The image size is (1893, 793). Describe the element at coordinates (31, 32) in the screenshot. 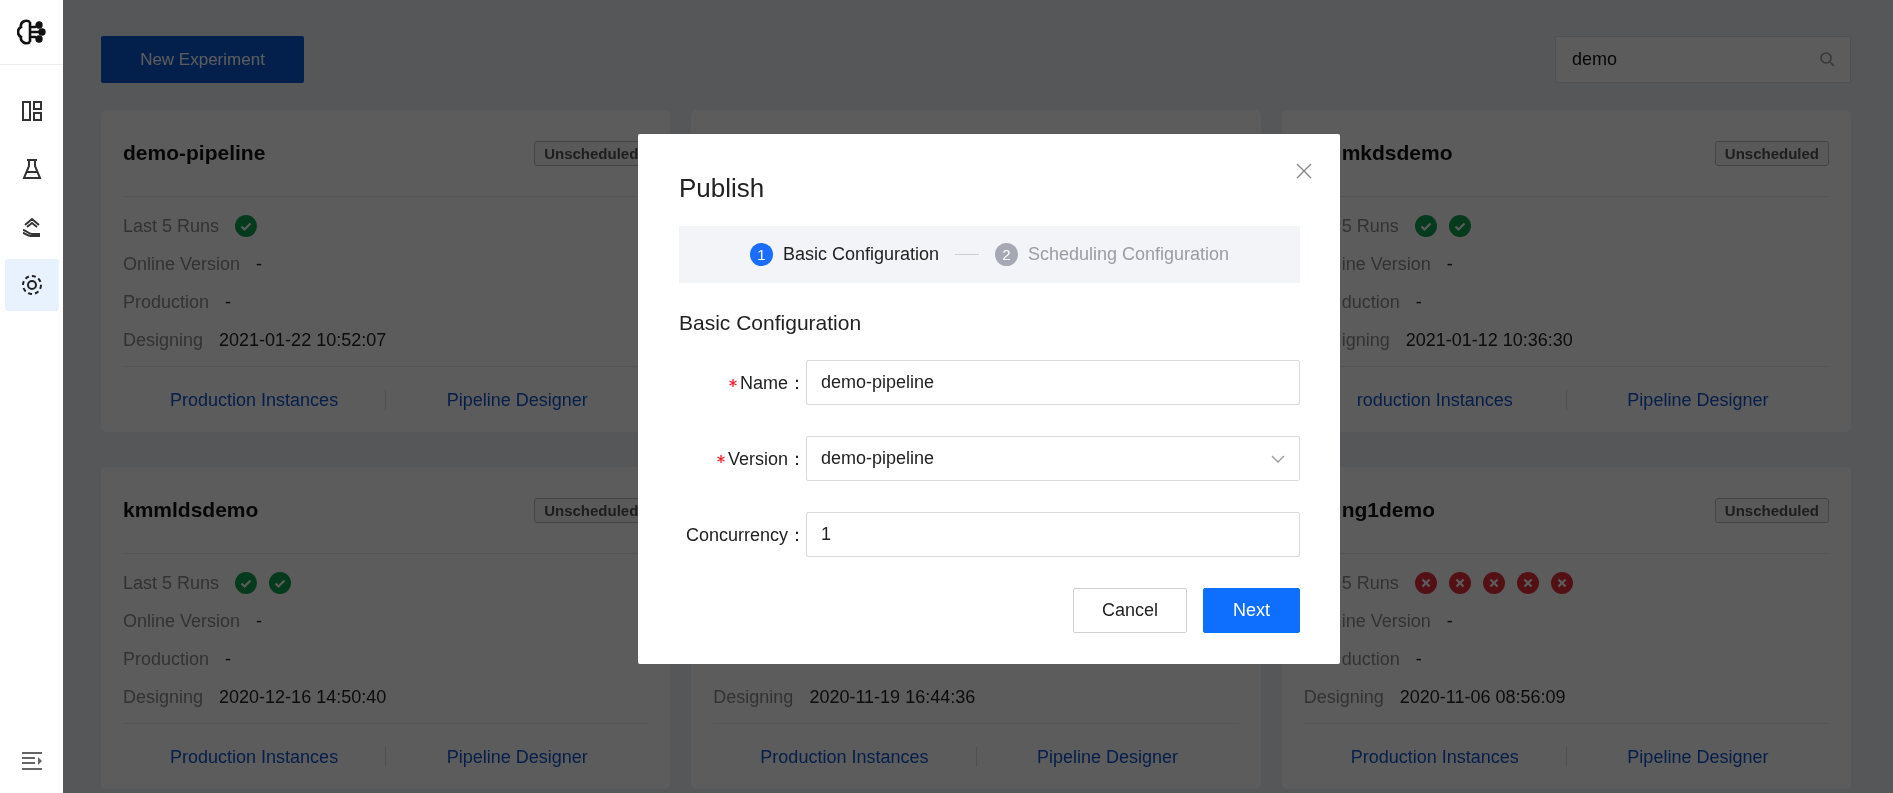

I see `logo-icon` at that location.